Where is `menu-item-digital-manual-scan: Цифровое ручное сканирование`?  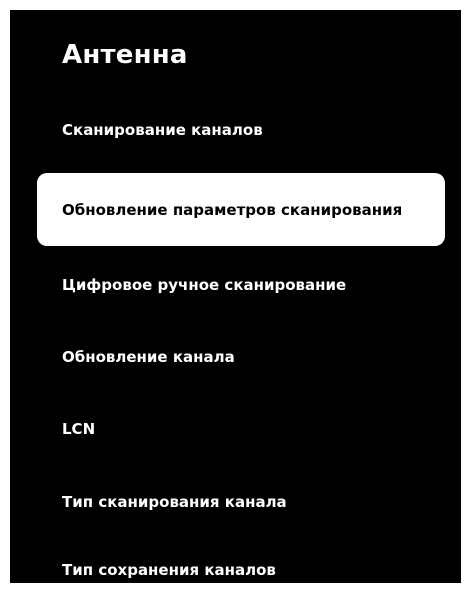
menu-item-digital-manual-scan: Цифровое ручное сканирование is located at coordinates (204, 285).